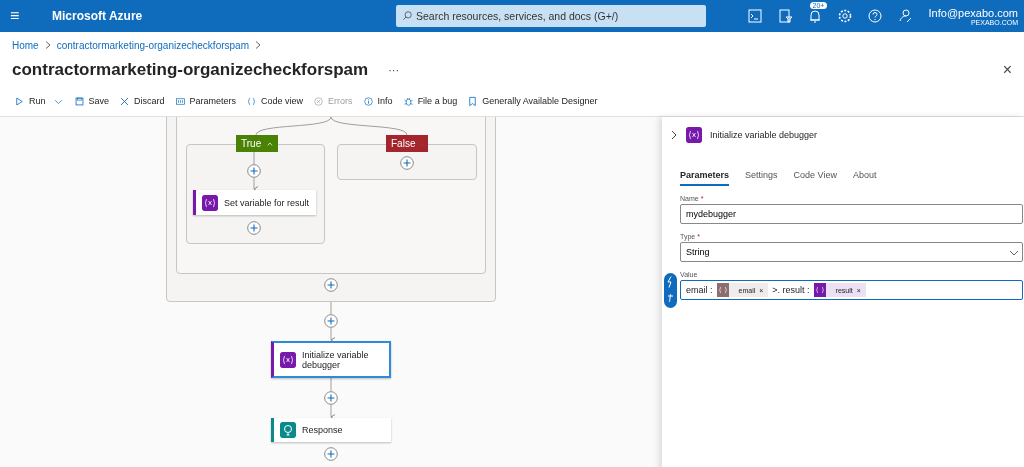 The width and height of the screenshot is (1024, 467). I want to click on expression-text: email :, so click(699, 290).